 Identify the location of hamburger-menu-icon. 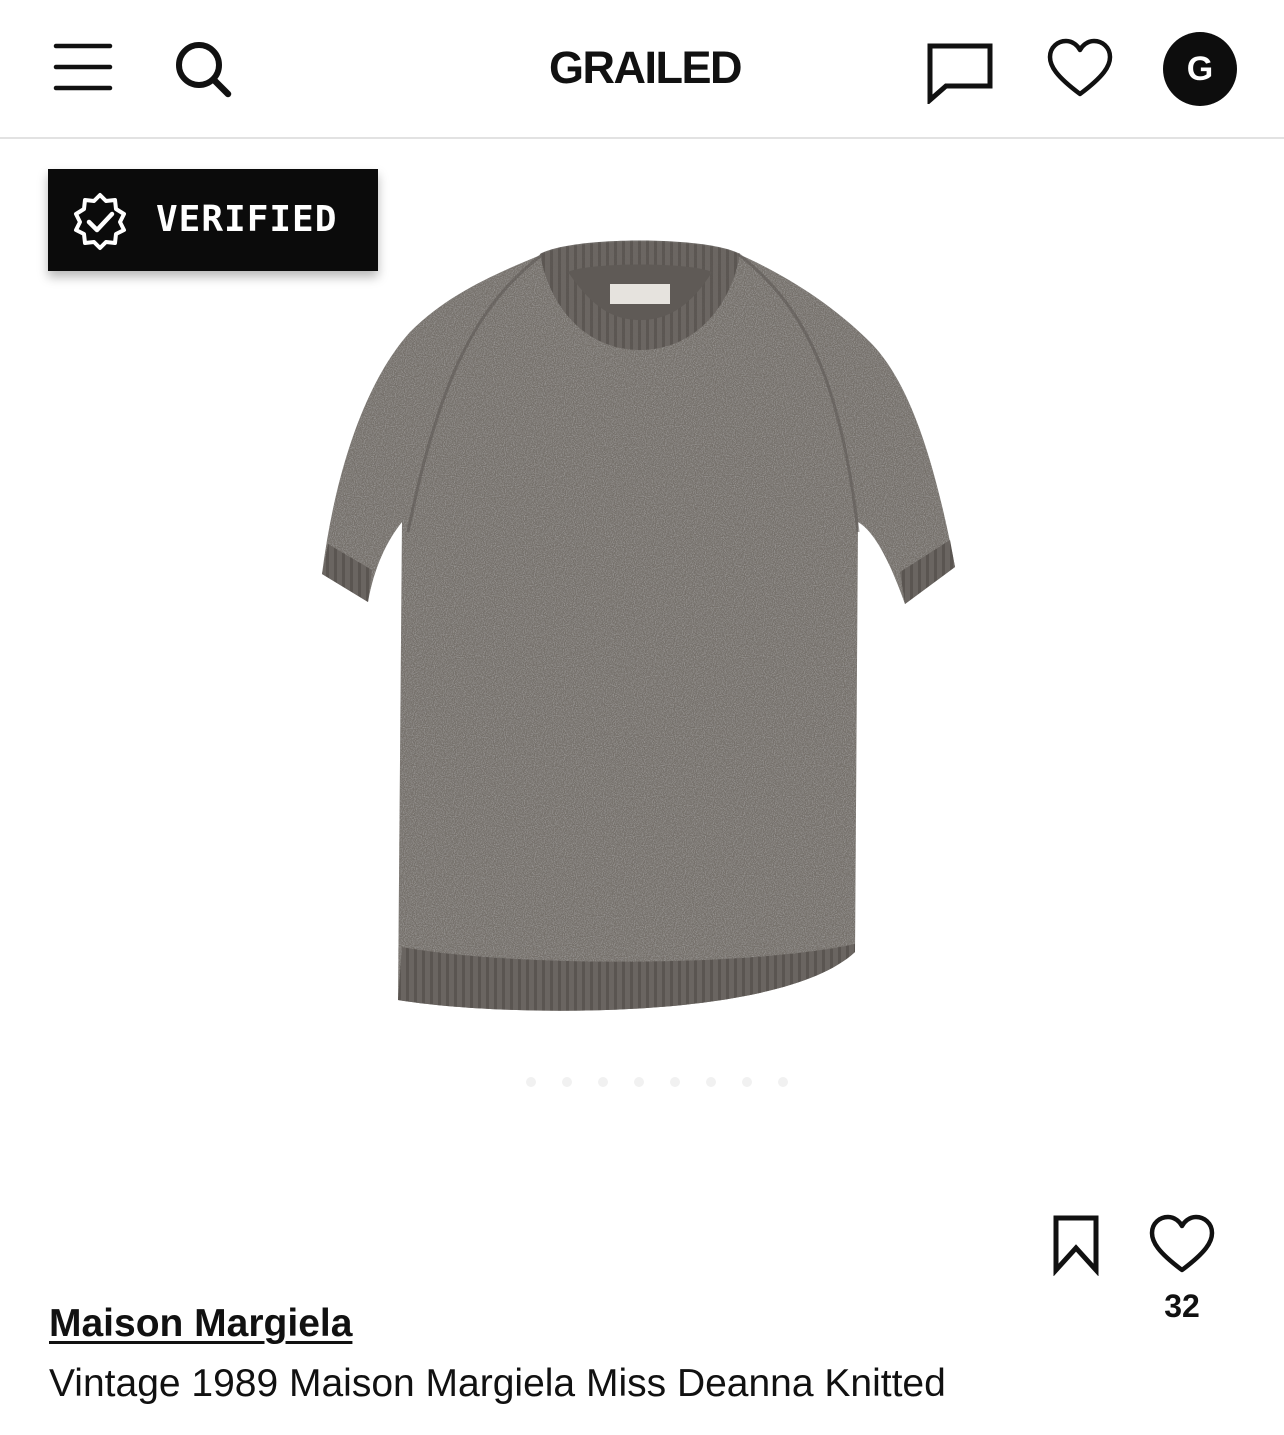
(83, 67).